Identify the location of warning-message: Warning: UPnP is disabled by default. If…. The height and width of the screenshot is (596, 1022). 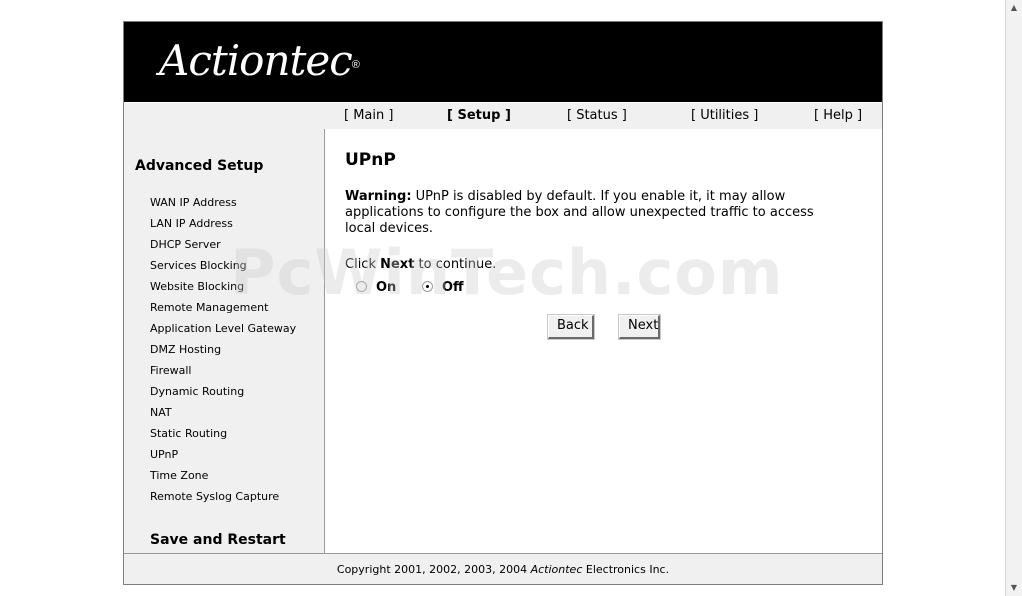
(595, 213).